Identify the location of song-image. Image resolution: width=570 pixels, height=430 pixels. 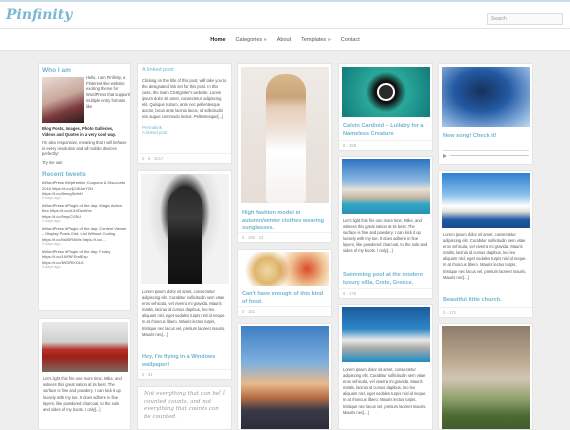
(486, 97).